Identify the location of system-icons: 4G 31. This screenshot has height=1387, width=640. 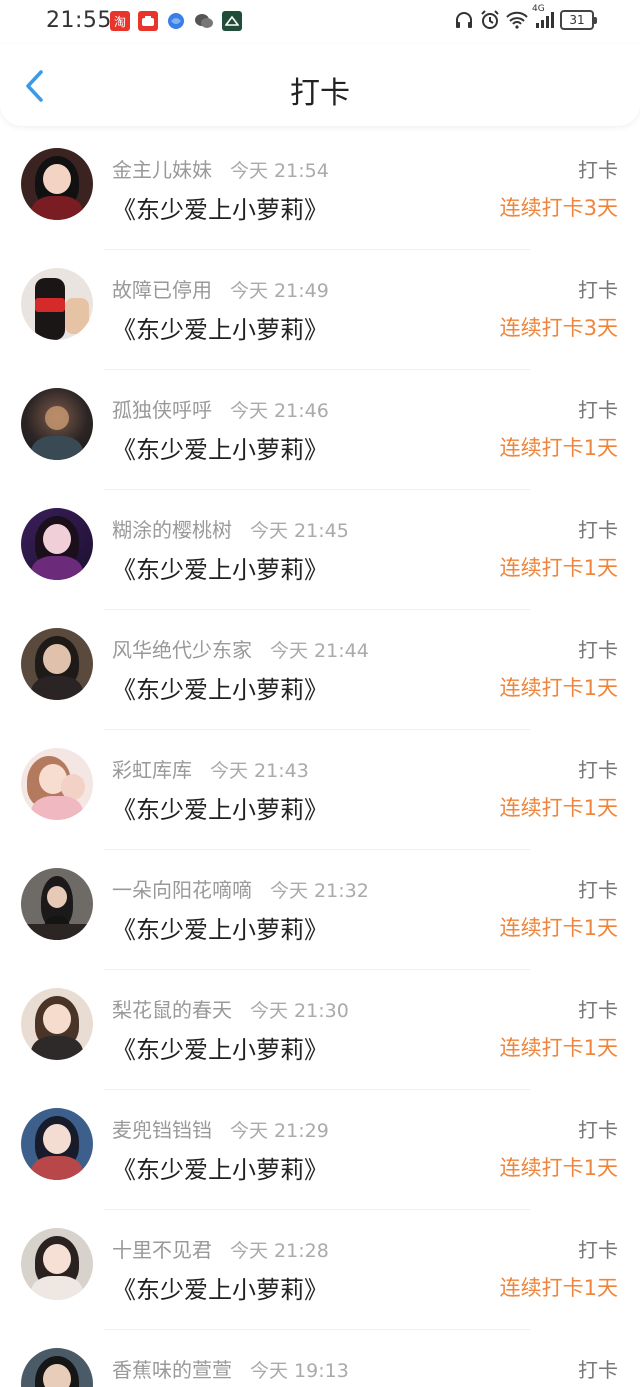
(525, 17).